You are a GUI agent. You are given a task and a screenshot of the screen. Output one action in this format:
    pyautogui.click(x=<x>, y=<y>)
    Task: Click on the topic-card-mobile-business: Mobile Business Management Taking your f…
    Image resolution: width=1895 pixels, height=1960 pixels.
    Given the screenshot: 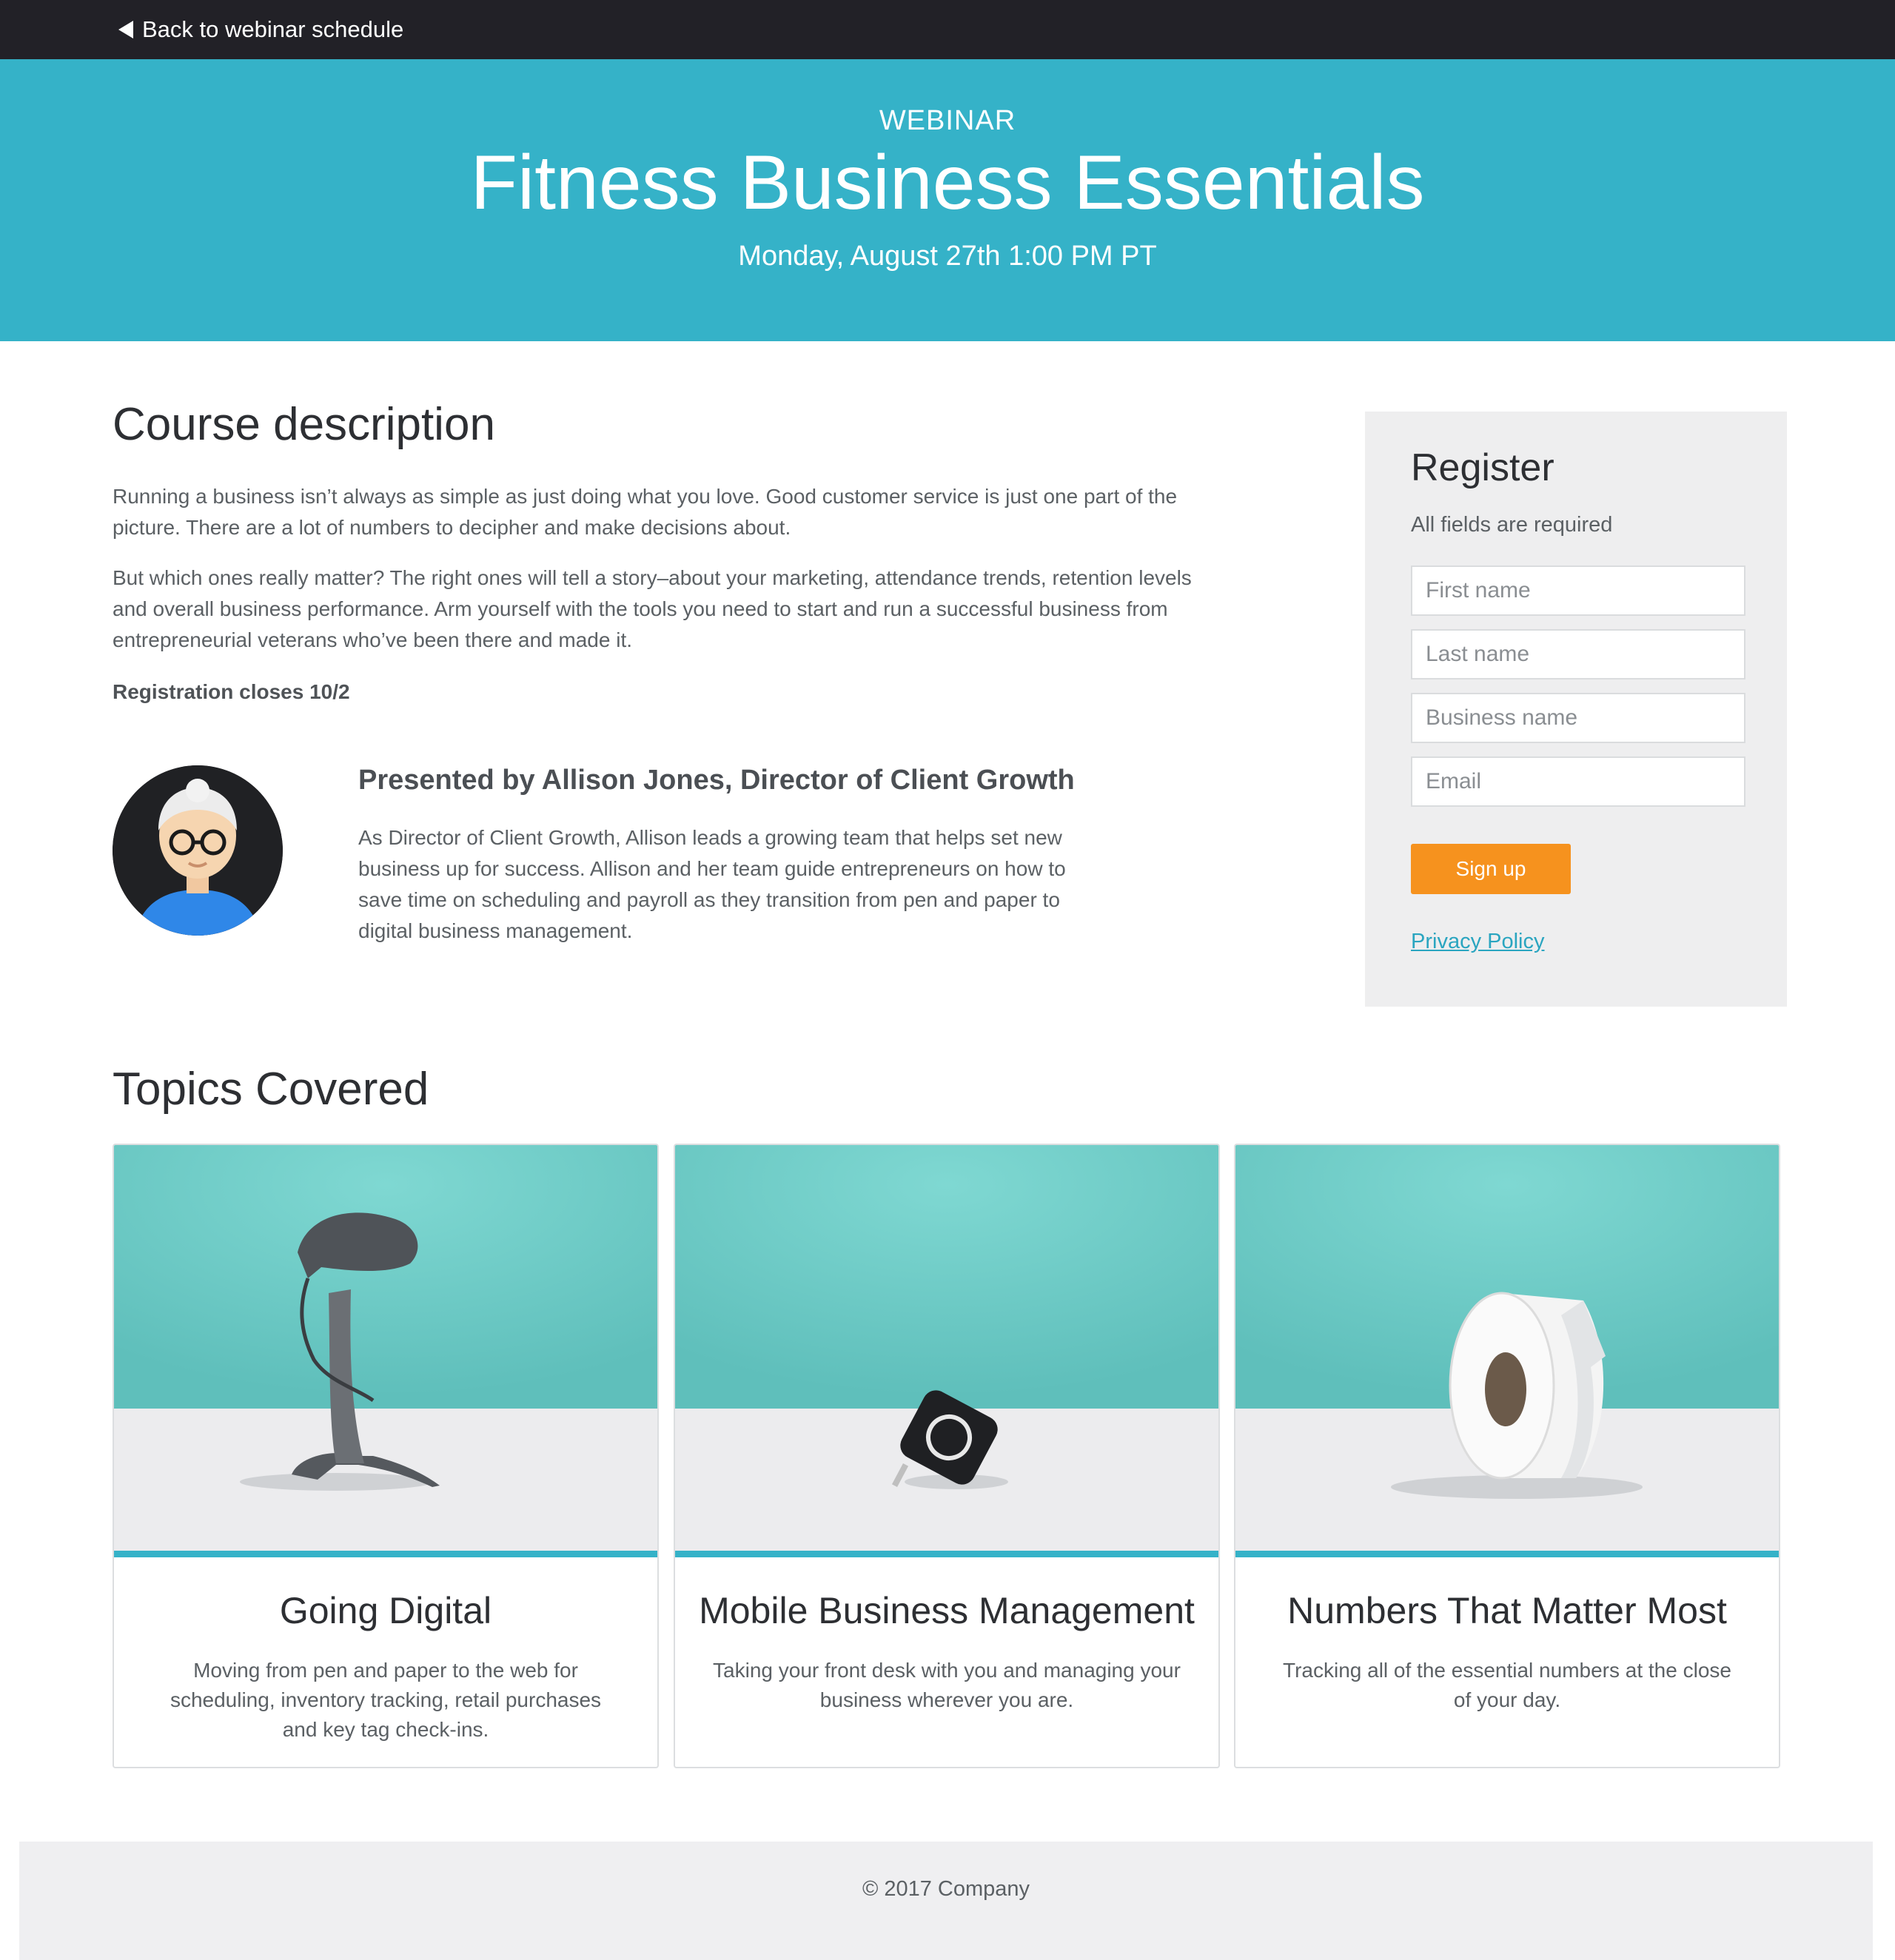 What is the action you would take?
    pyautogui.click(x=947, y=1456)
    